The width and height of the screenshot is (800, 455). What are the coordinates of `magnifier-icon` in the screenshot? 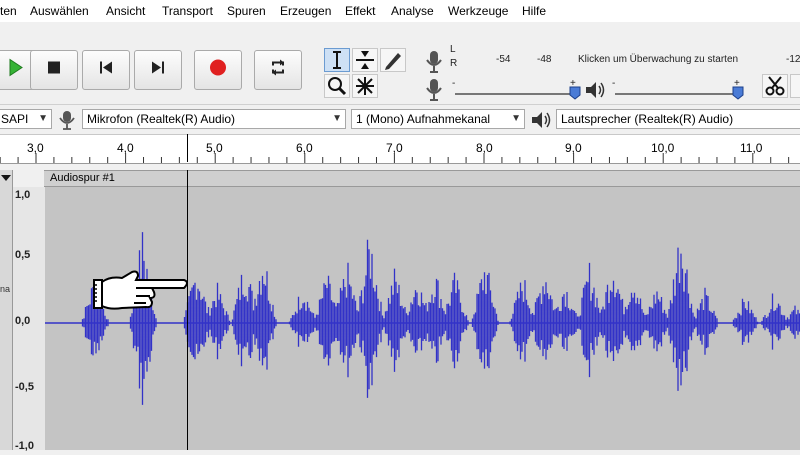 It's located at (337, 86).